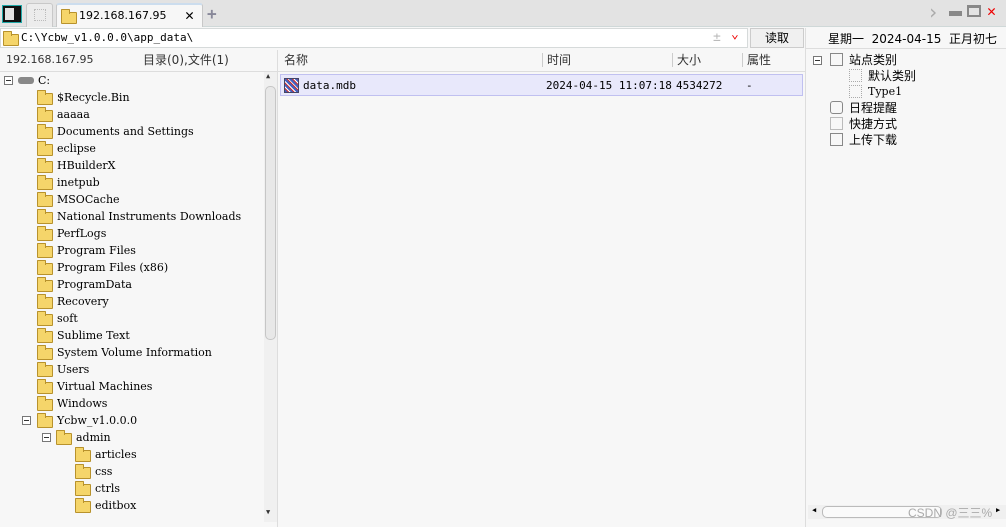 This screenshot has width=1006, height=527. What do you see at coordinates (873, 140) in the screenshot?
I see `tree-upload-download: 上传下载` at bounding box center [873, 140].